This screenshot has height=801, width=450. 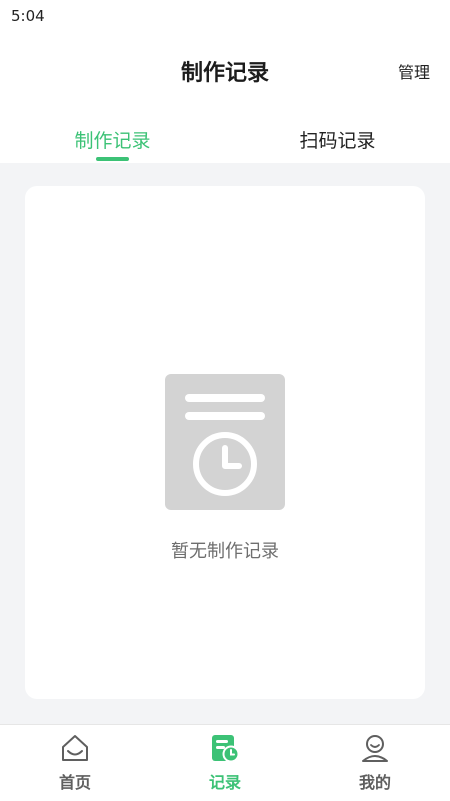 What do you see at coordinates (225, 551) in the screenshot?
I see `empty-state-message: 暂无制作记录` at bounding box center [225, 551].